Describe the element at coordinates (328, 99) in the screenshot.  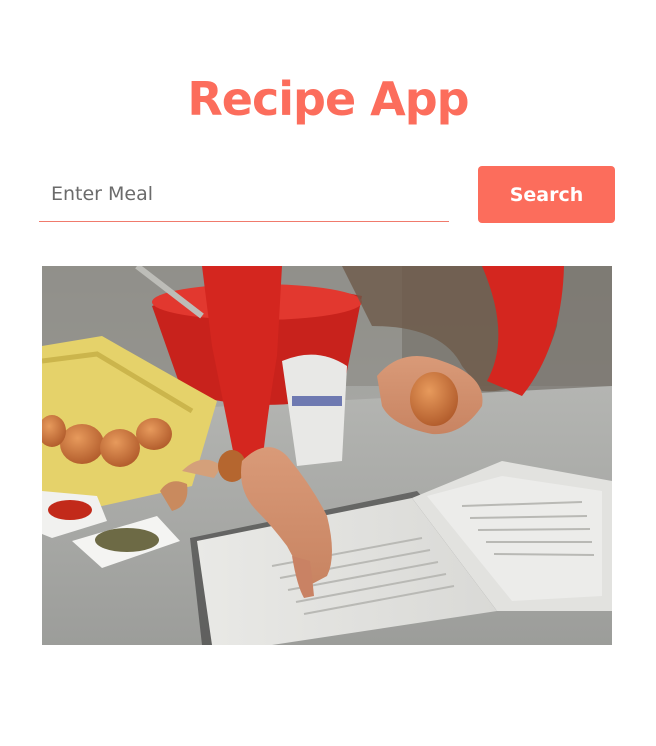
I see `app-title: Recipe App` at that location.